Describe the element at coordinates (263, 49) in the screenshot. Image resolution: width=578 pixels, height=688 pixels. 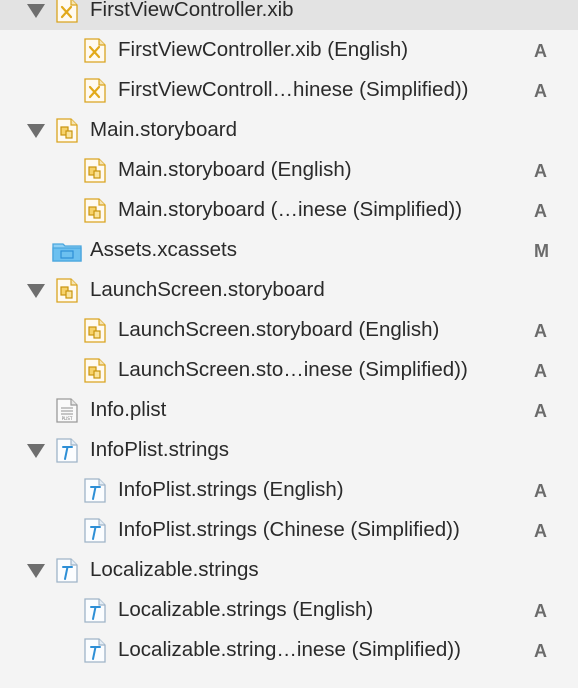
I see `file-name: FirstViewController.xib (English)` at that location.